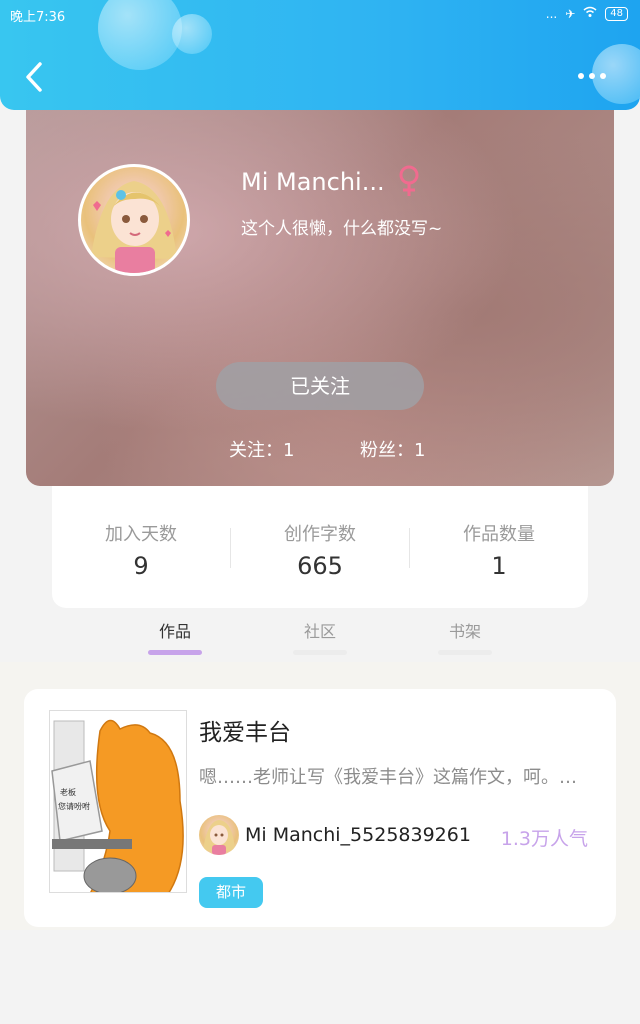 Image resolution: width=640 pixels, height=1024 pixels. What do you see at coordinates (320, 550) in the screenshot?
I see `stat-word-count: 创作字数 665` at bounding box center [320, 550].